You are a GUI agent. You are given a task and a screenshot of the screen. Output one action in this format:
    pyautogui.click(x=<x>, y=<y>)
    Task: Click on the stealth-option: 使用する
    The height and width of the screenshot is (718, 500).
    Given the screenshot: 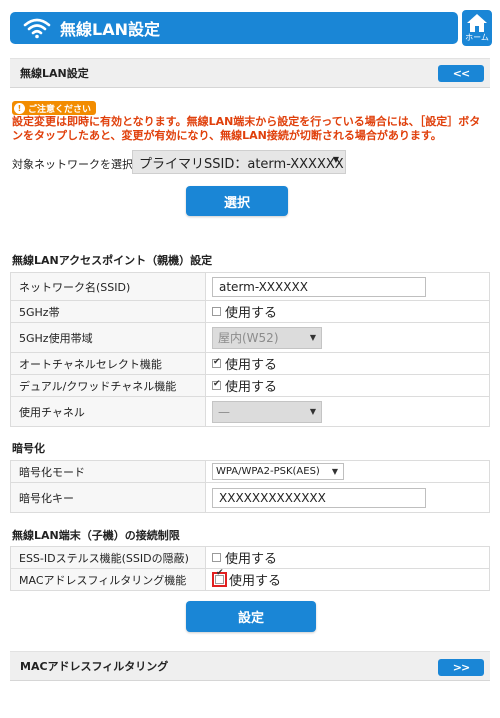 What is the action you would take?
    pyautogui.click(x=251, y=559)
    